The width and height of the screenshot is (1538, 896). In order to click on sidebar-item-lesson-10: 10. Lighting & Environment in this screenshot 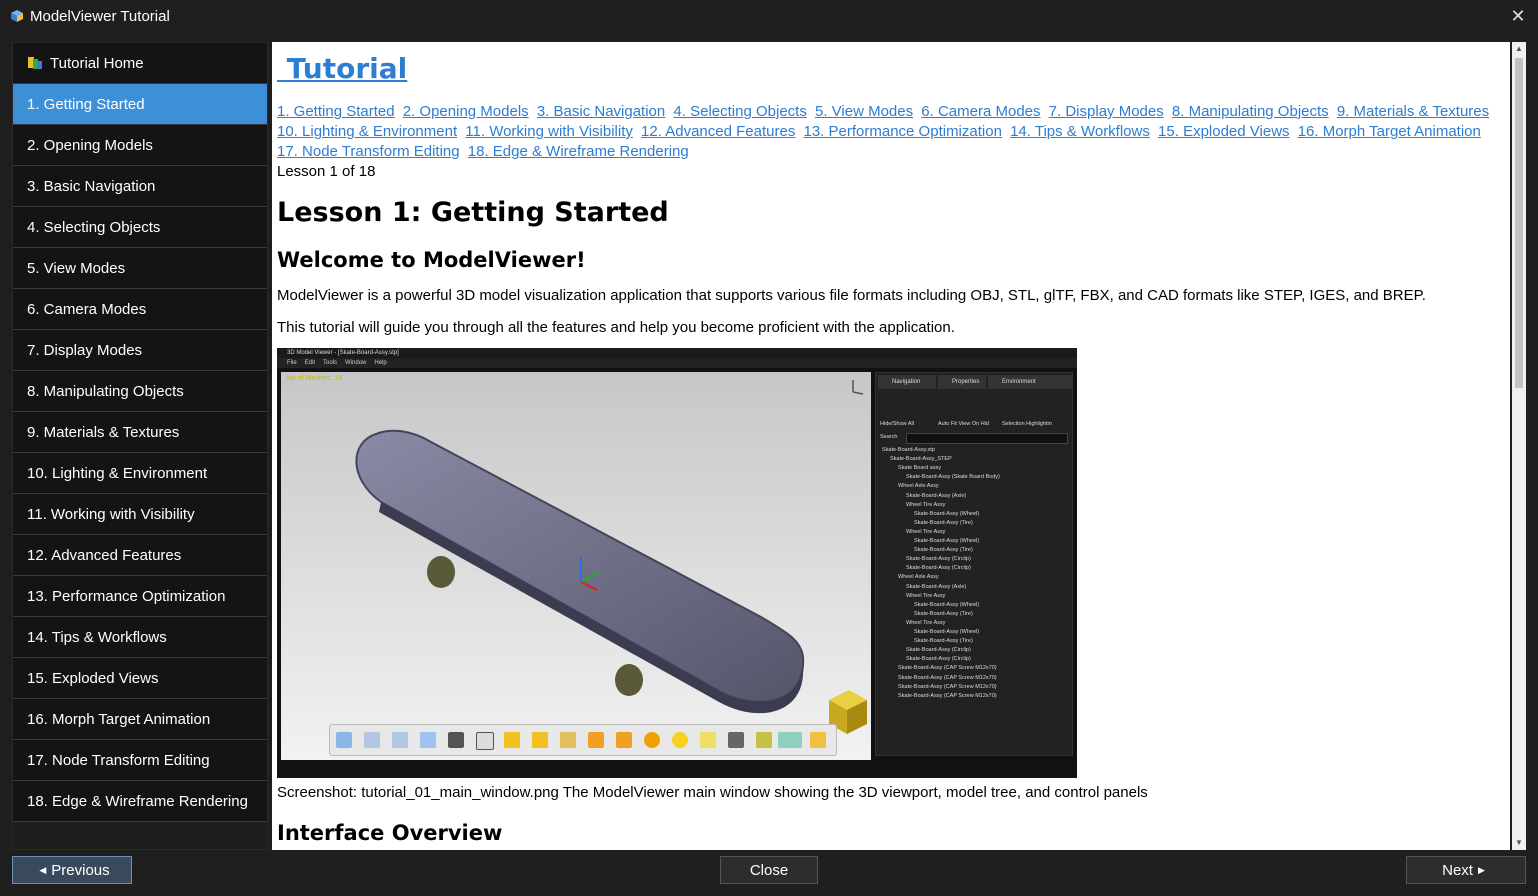, I will do `click(140, 473)`.